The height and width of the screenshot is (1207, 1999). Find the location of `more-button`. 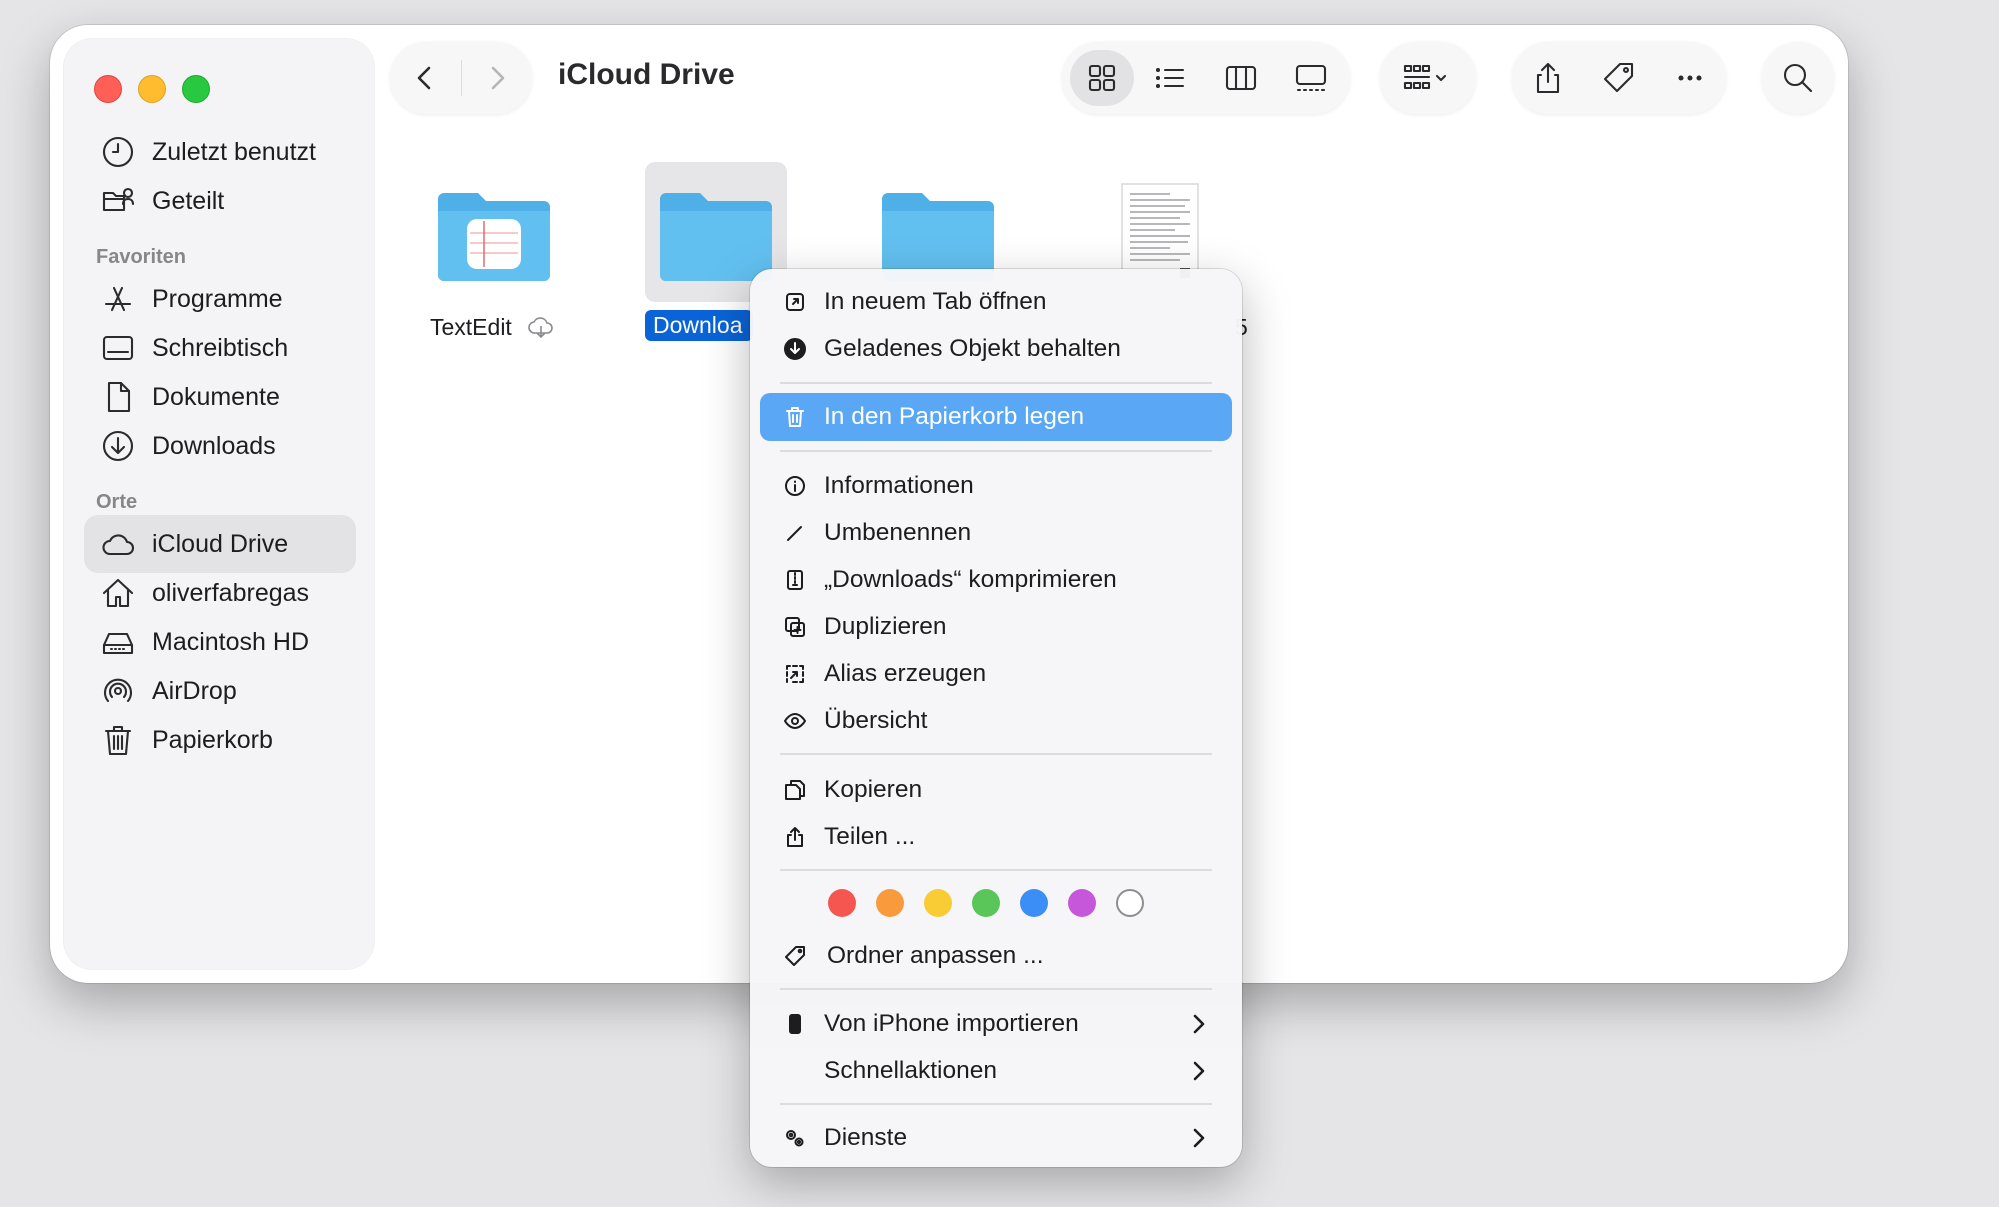

more-button is located at coordinates (1690, 78).